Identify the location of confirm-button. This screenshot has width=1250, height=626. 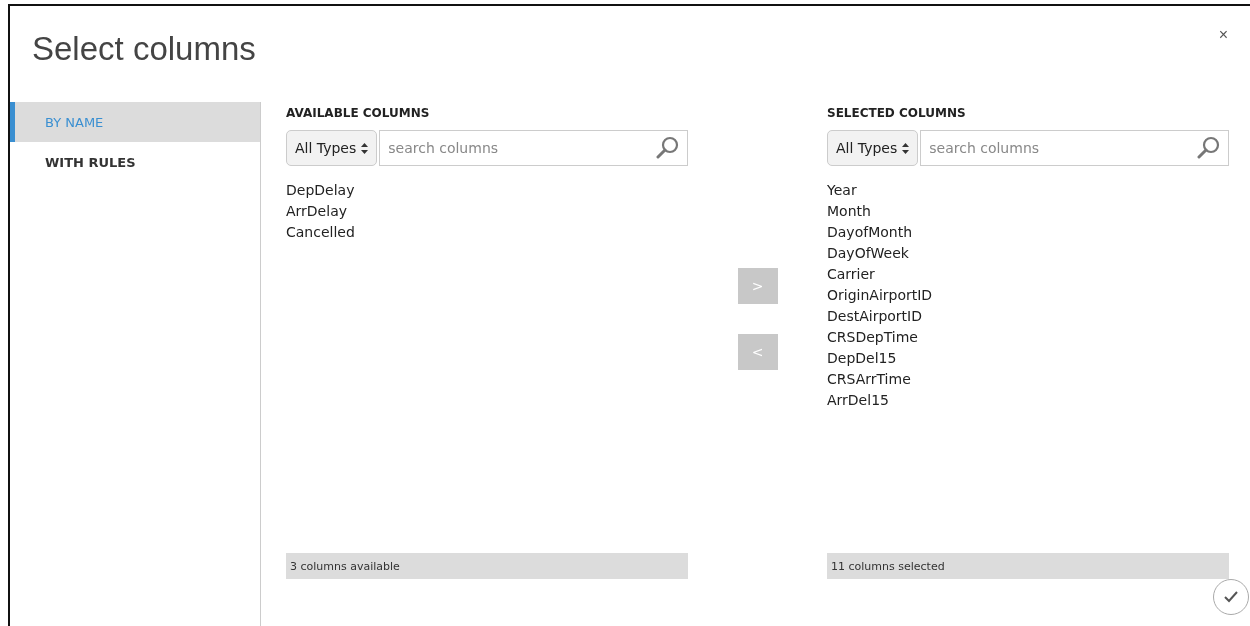
(1231, 597).